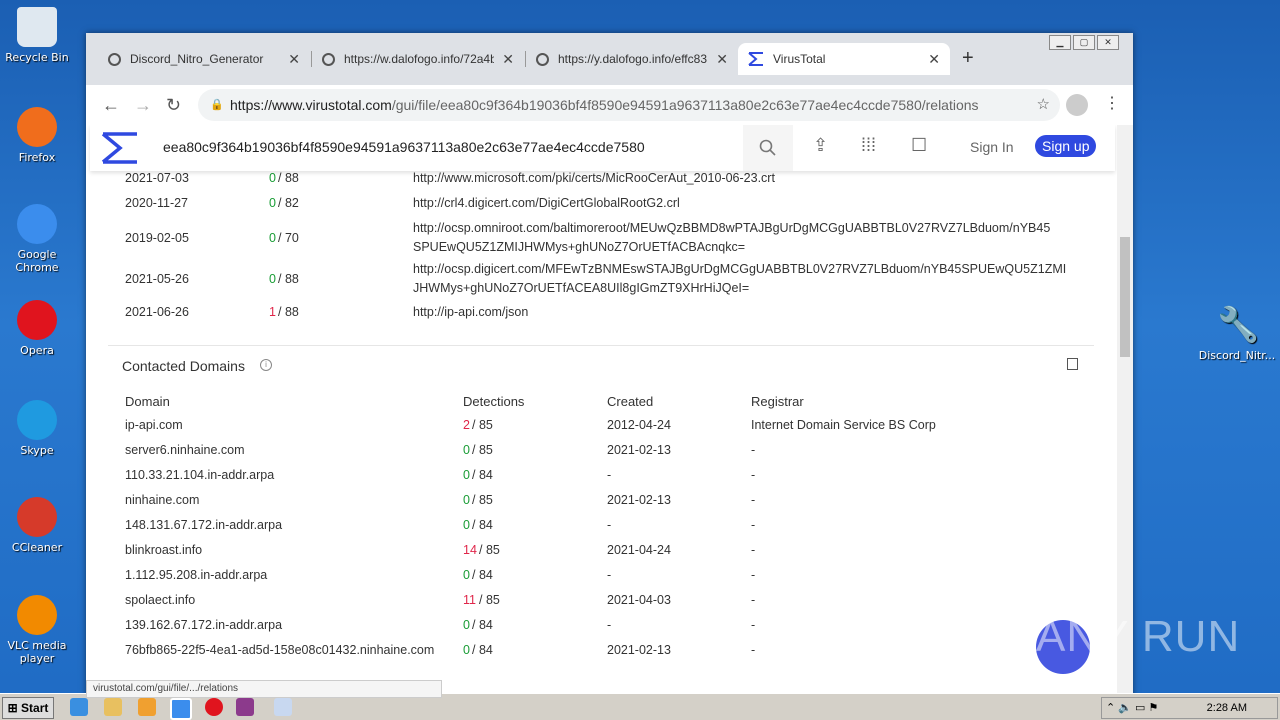 Image resolution: width=1280 pixels, height=720 pixels. I want to click on opera-taskbar-icon, so click(214, 707).